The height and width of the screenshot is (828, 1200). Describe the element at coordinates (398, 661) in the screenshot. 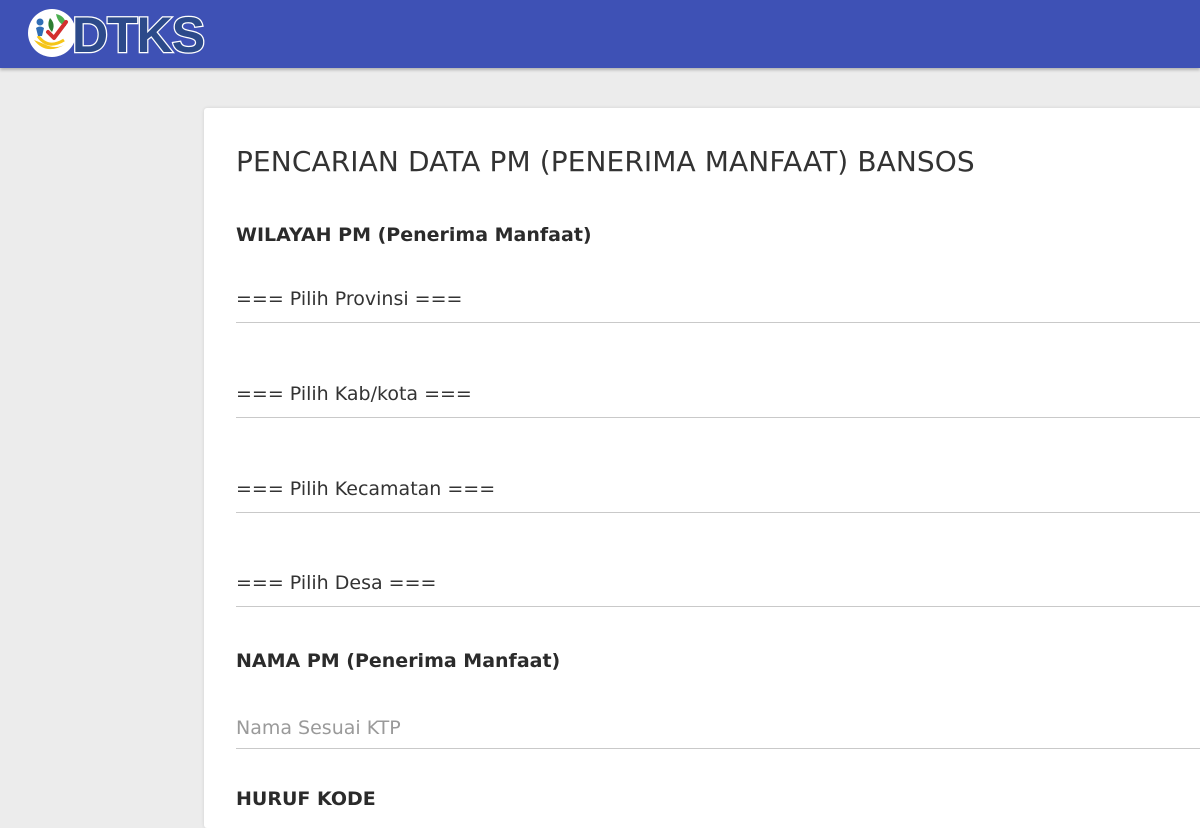

I see `nama-section-label: NAMA PM (Penerima Manfaat)` at that location.